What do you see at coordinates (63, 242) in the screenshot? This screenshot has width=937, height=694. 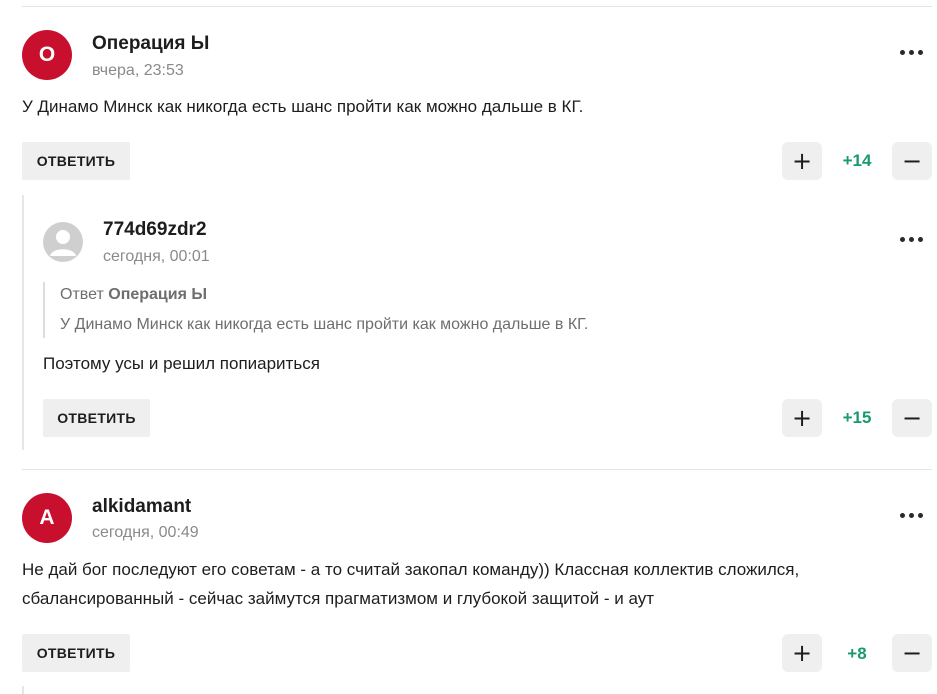 I see `user-placeholder-icon` at bounding box center [63, 242].